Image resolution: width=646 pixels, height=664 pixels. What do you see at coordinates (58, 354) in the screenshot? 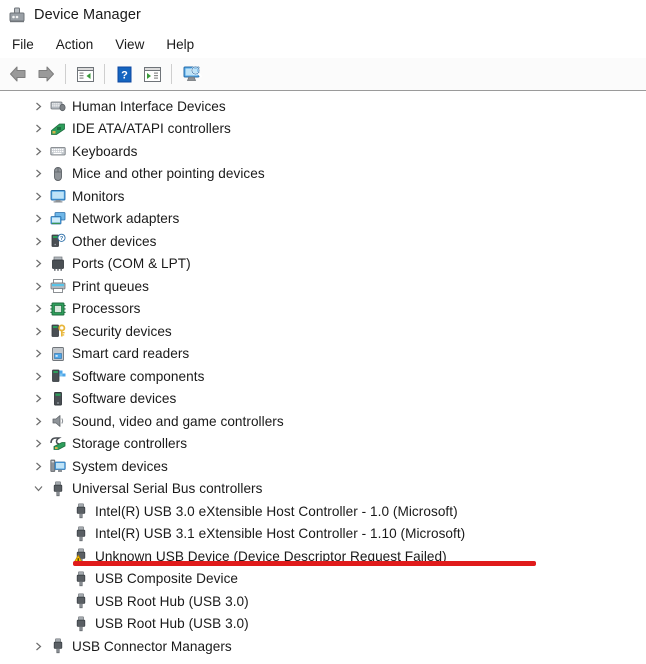
I see `smart-card-reader-icon` at bounding box center [58, 354].